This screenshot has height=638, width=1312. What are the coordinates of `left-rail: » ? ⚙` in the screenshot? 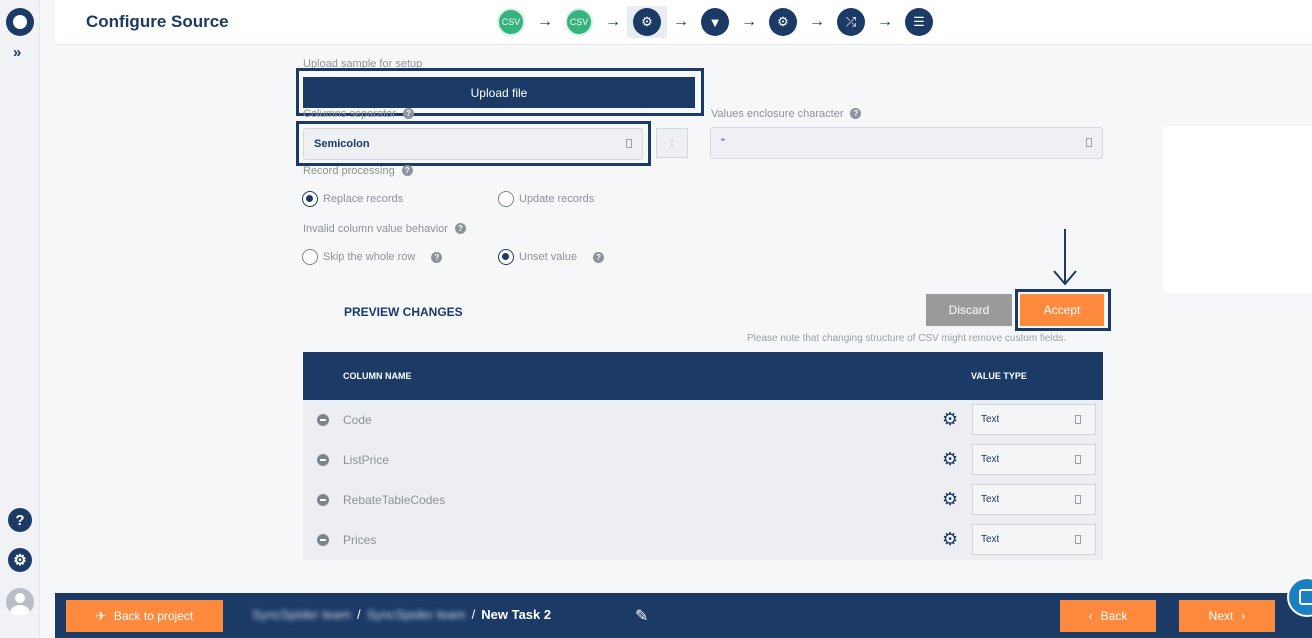 It's located at (20, 319).